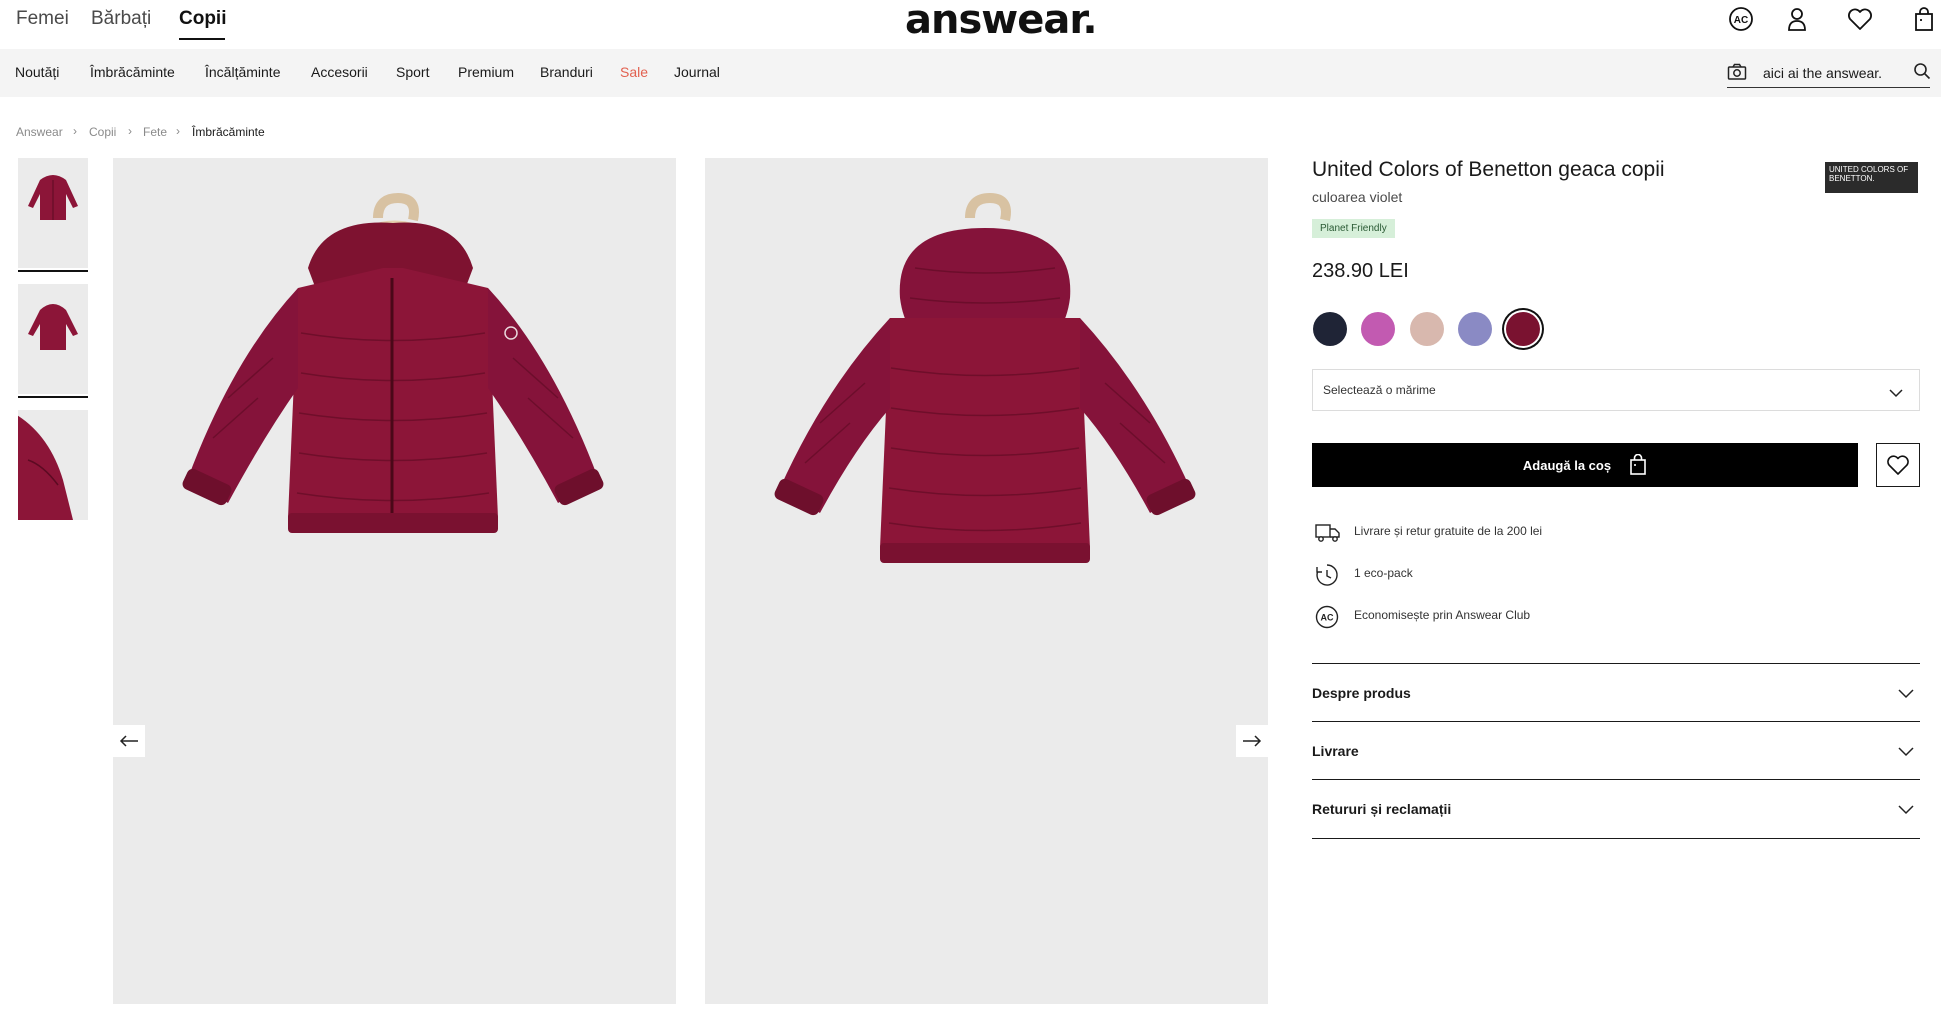  I want to click on search-icon, so click(1922, 73).